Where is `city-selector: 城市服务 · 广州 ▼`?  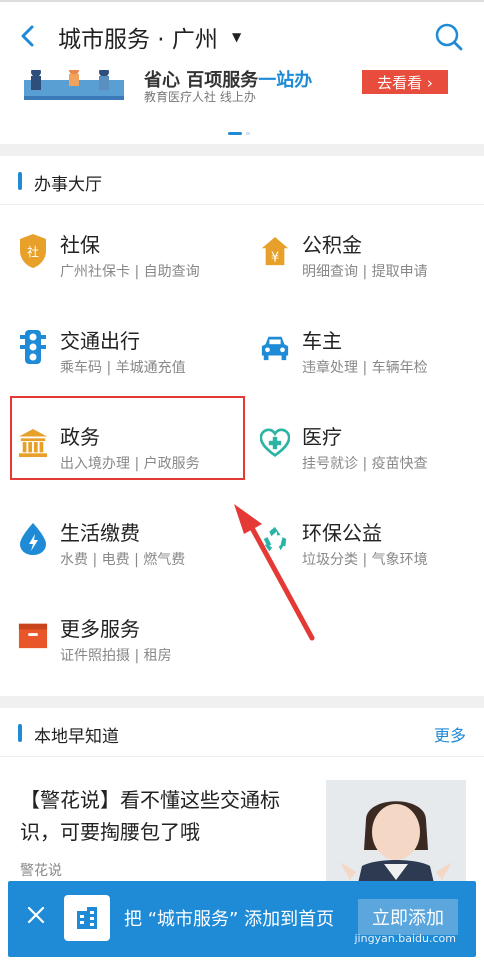
city-selector: 城市服务 · 广州 ▼ is located at coordinates (149, 37).